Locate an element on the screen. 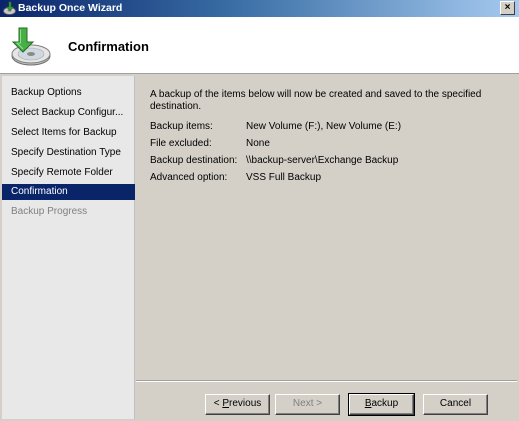  window-title: Backup Once Wizard is located at coordinates (70, 8).